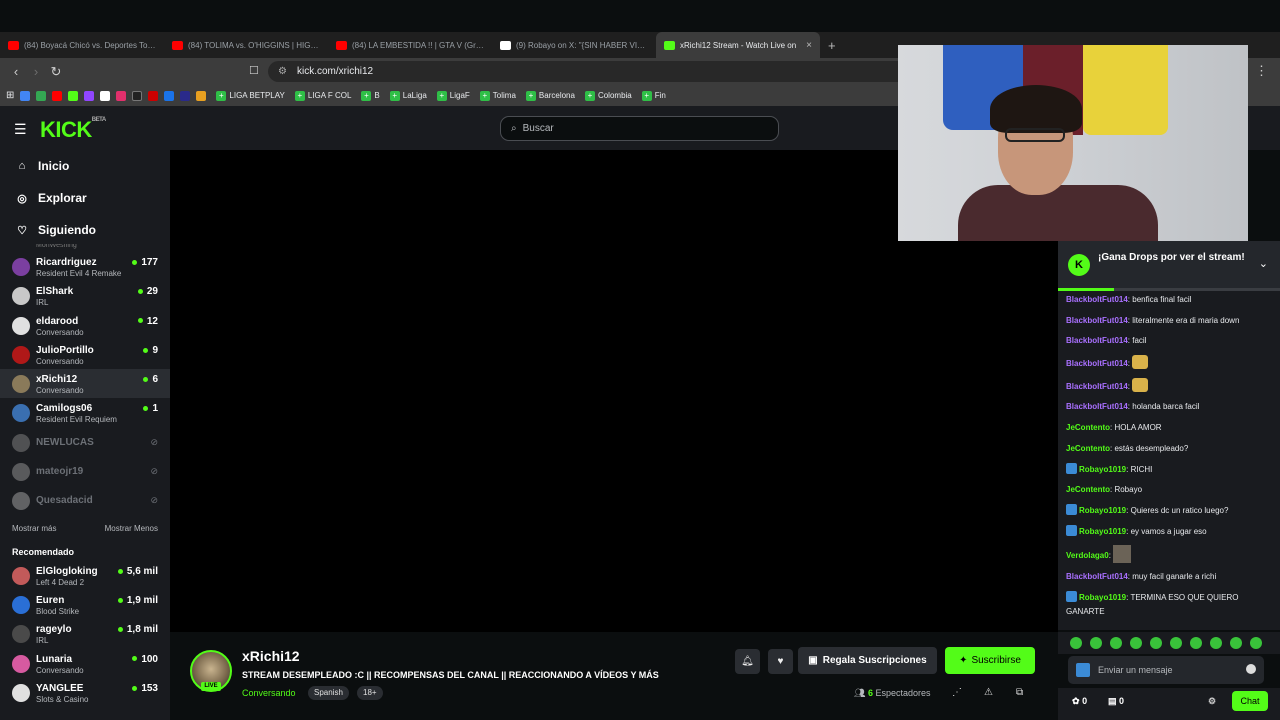 The width and height of the screenshot is (1280, 720). I want to click on tiktok-icon, so click(137, 95).